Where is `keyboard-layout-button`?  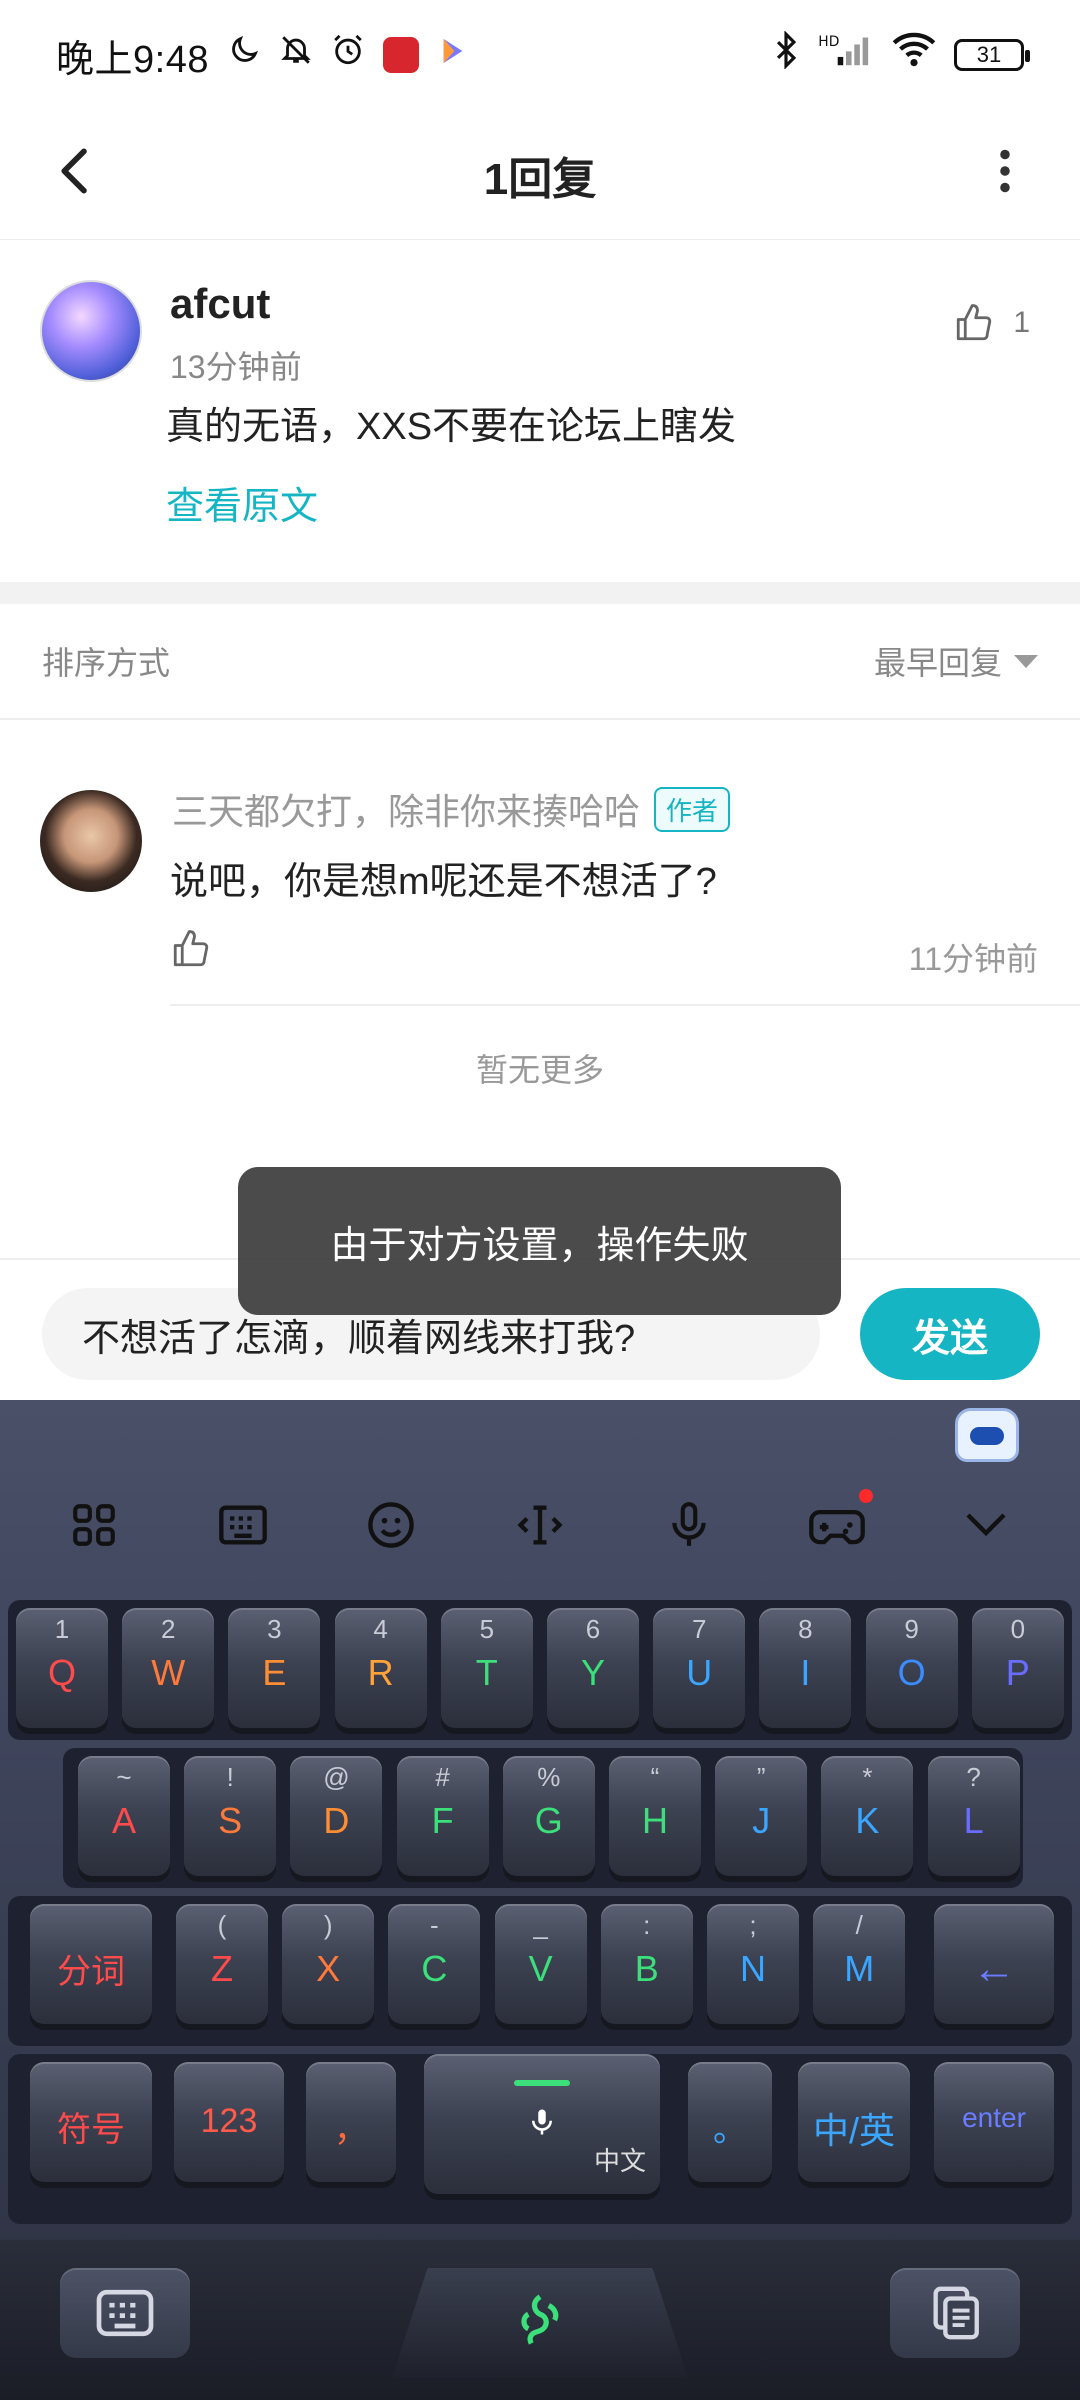 keyboard-layout-button is located at coordinates (243, 1525).